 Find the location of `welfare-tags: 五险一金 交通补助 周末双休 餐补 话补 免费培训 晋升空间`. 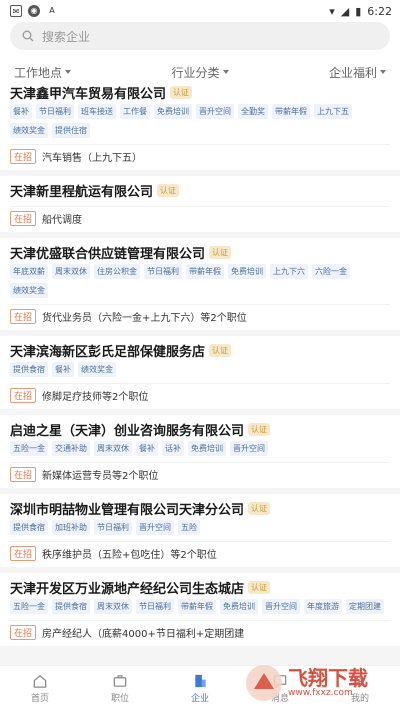

welfare-tags: 五险一金 交通补助 周末双休 餐补 话补 免费培训 晋升空间 is located at coordinates (200, 448).